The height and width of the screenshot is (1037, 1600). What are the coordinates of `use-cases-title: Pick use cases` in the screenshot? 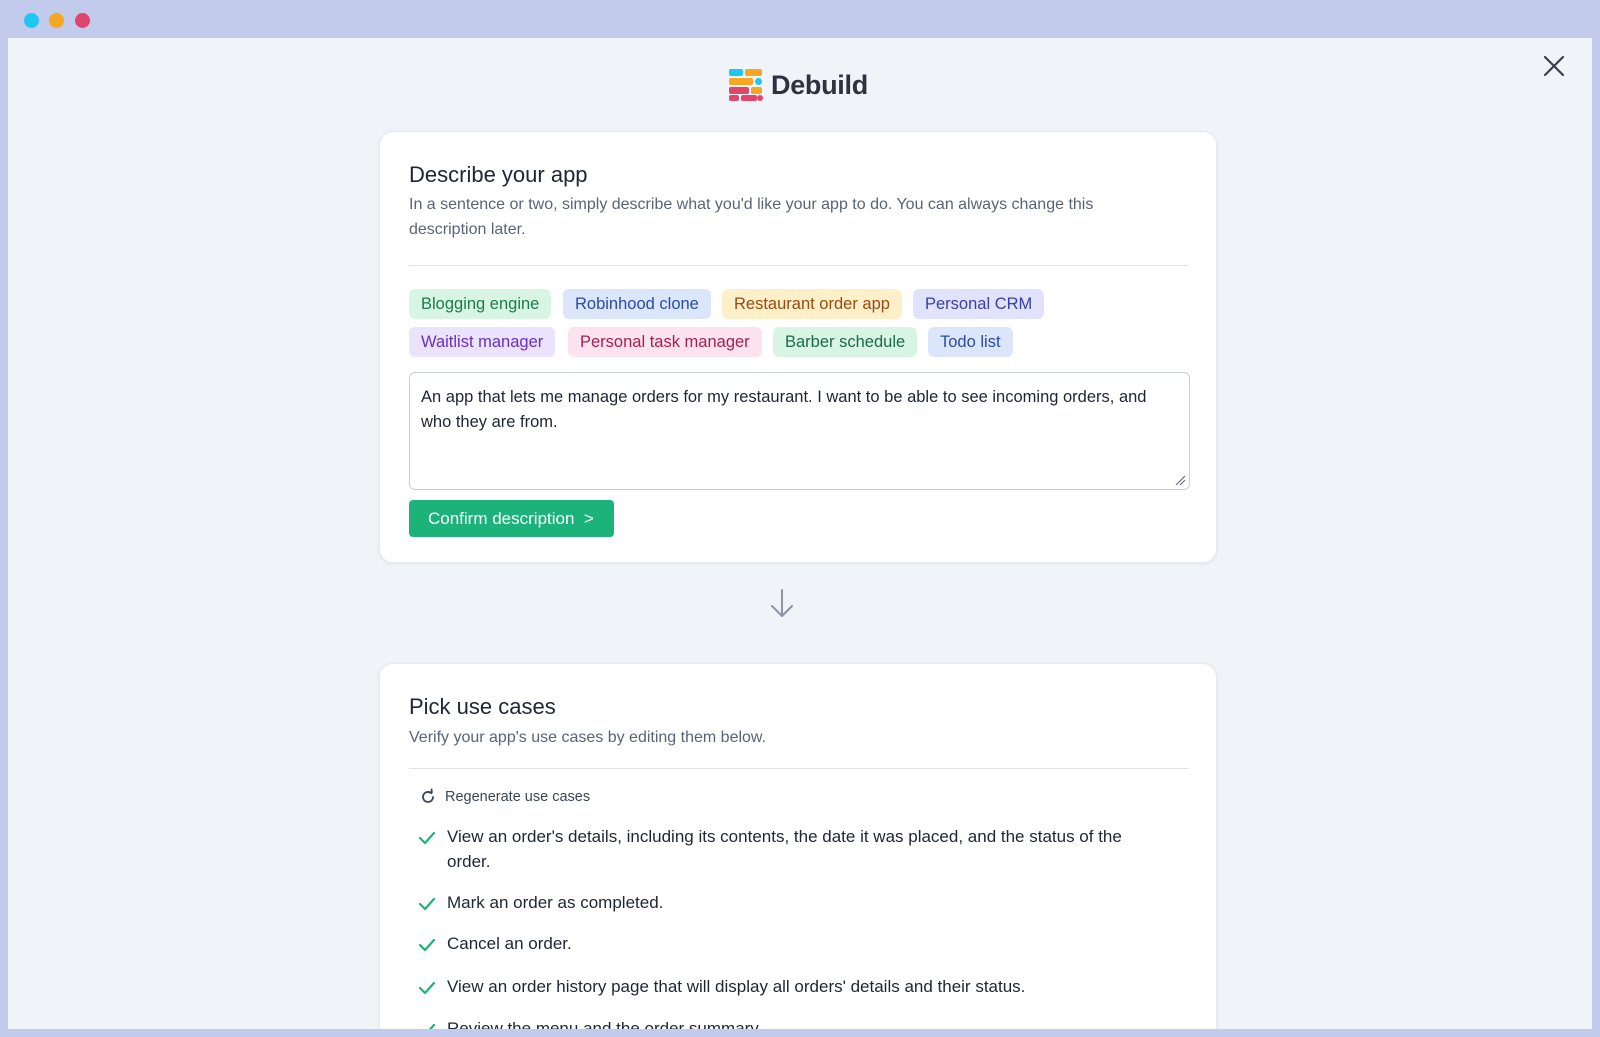 It's located at (482, 706).